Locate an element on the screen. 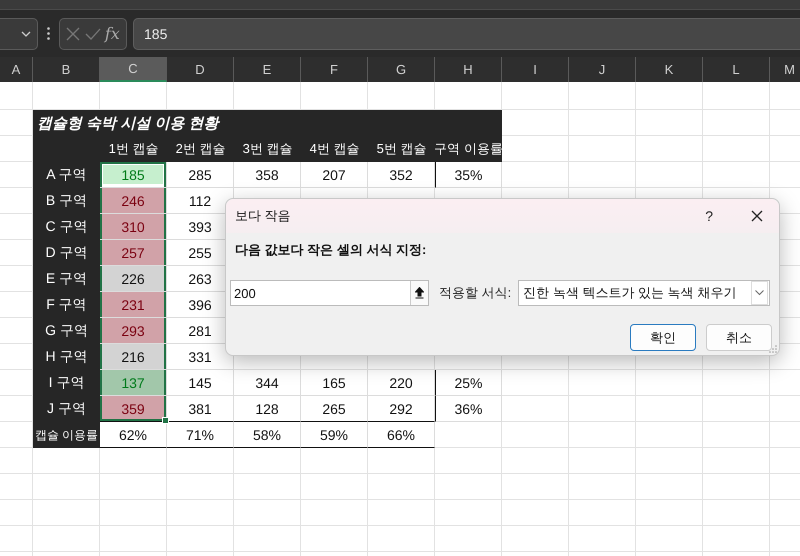 The height and width of the screenshot is (556, 800). table-cell: 25% is located at coordinates (468, 383).